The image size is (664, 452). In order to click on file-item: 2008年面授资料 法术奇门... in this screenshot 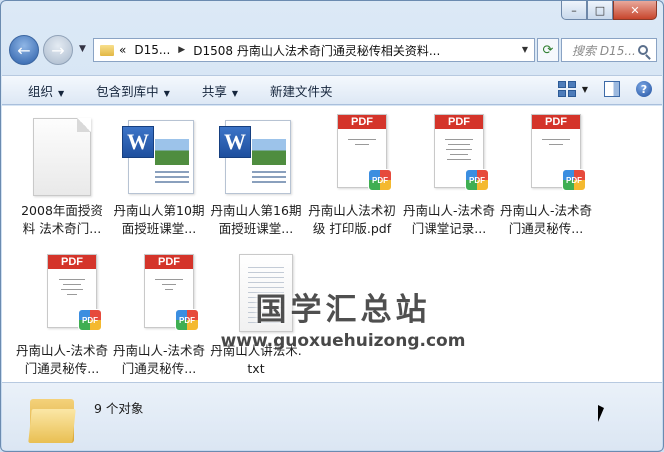, I will do `click(62, 178)`.